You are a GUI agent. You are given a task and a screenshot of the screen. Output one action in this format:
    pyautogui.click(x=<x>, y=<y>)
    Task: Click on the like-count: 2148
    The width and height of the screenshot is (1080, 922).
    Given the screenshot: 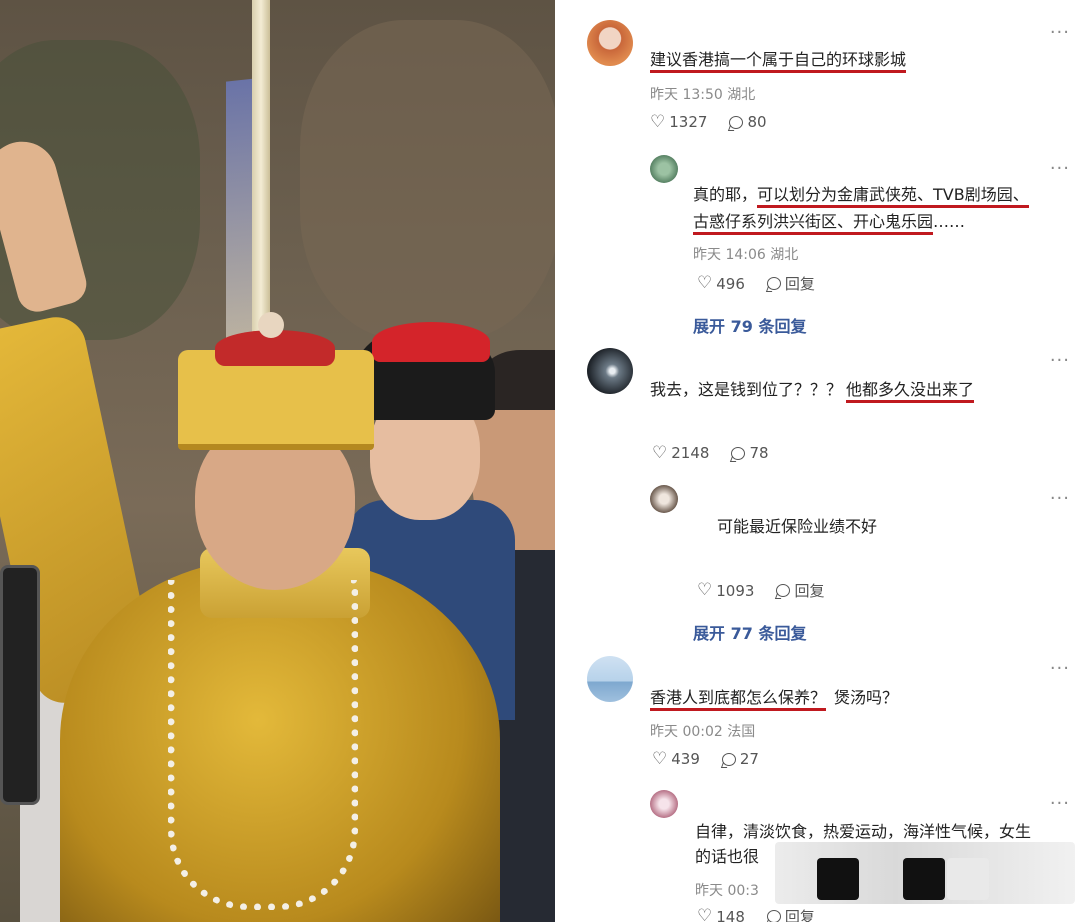 What is the action you would take?
    pyautogui.click(x=690, y=453)
    